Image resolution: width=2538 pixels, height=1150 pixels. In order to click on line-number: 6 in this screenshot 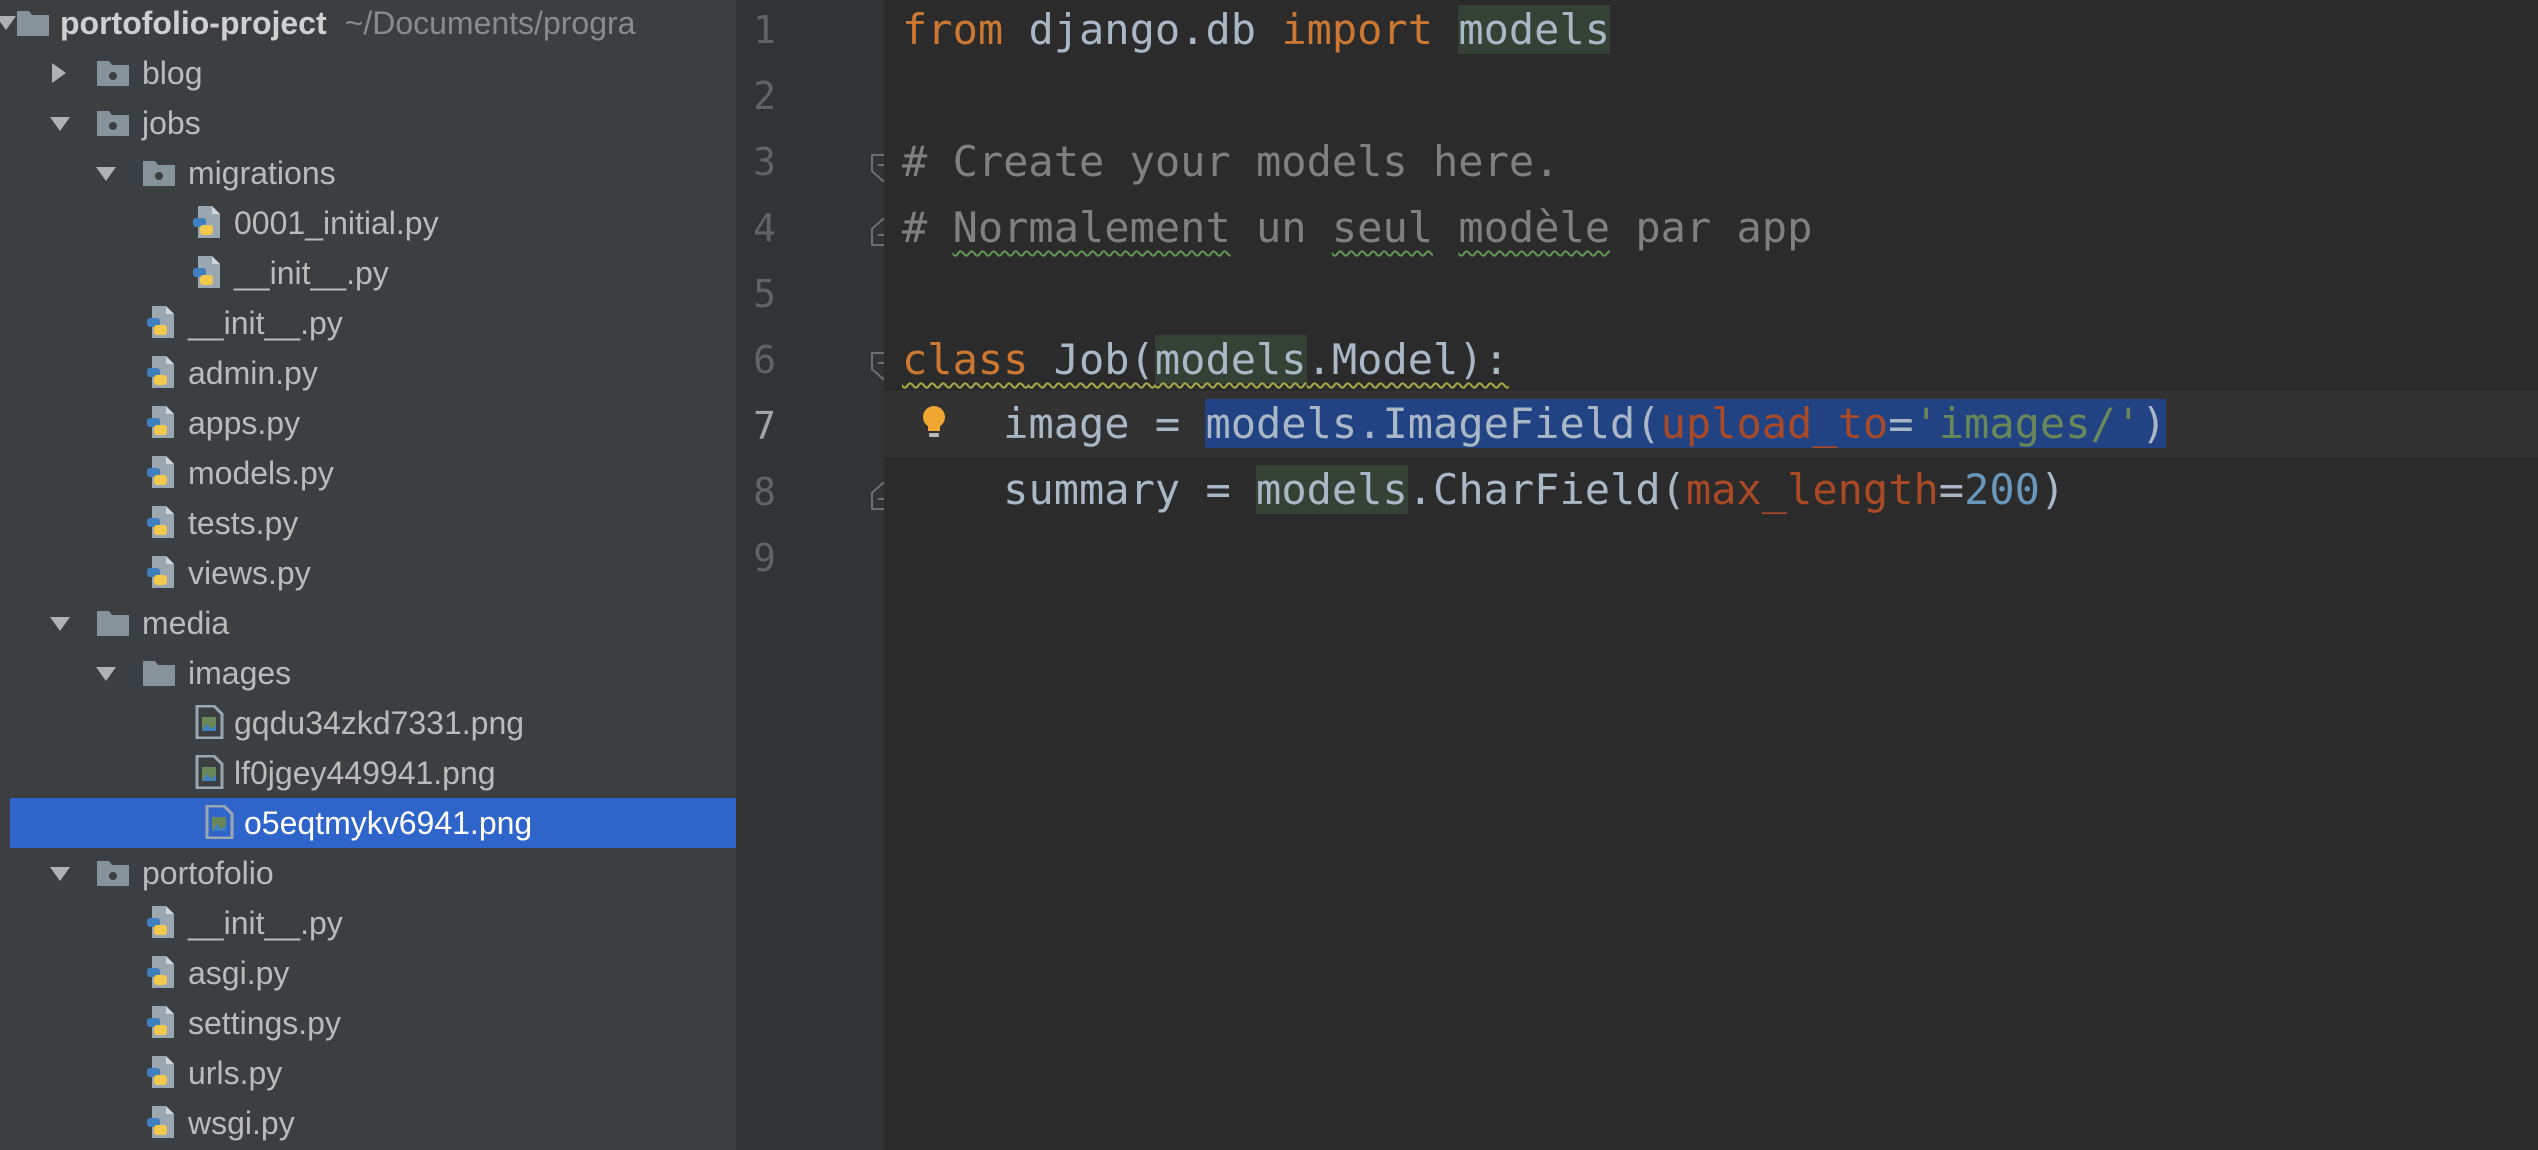, I will do `click(764, 360)`.